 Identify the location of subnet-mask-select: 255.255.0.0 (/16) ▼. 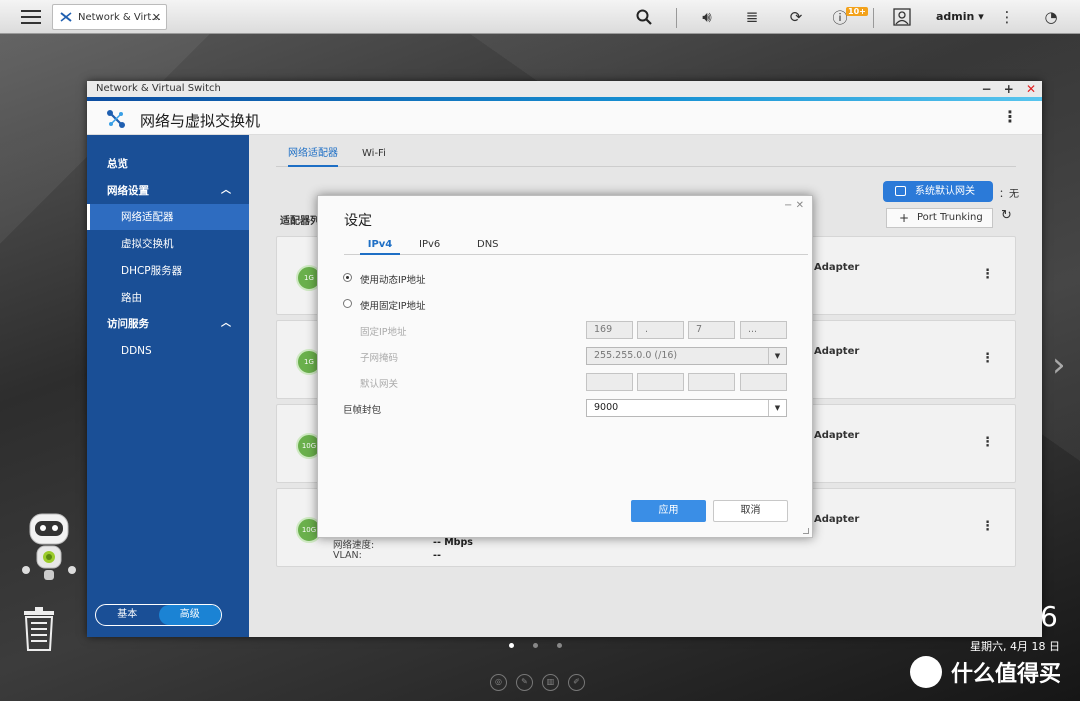
(686, 356).